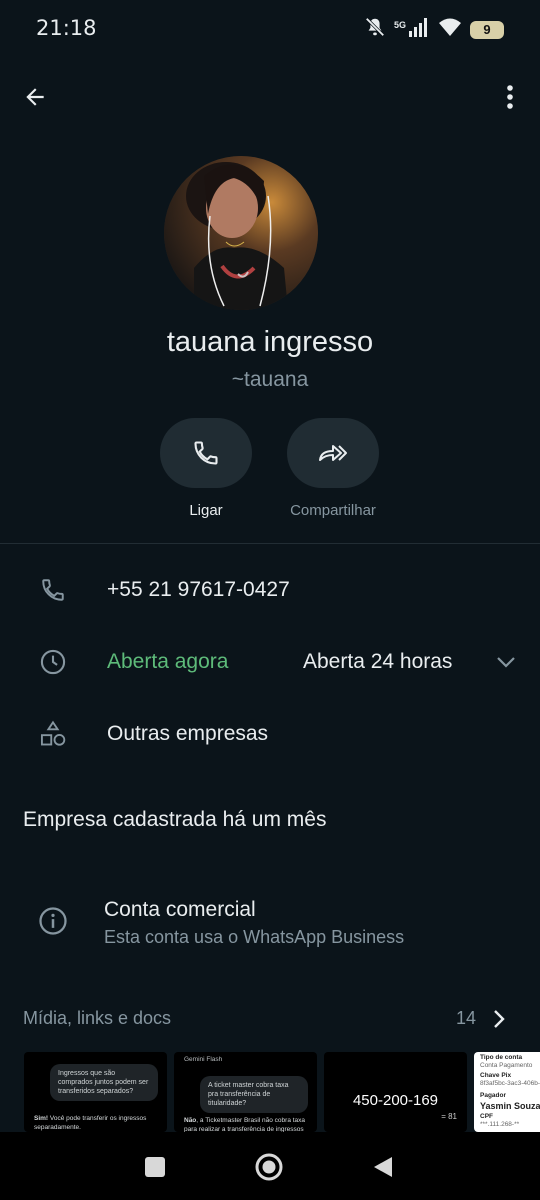 Image resolution: width=540 pixels, height=1200 pixels. I want to click on more-vert-icon, so click(510, 97).